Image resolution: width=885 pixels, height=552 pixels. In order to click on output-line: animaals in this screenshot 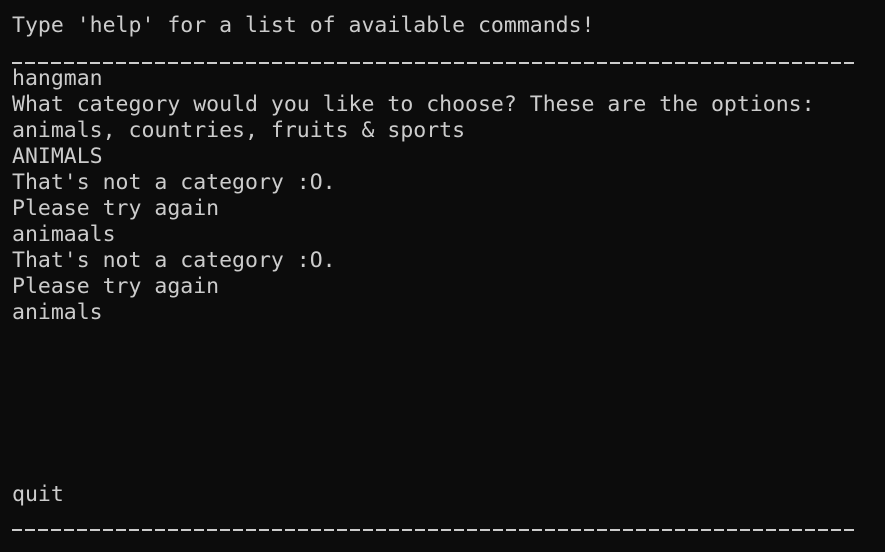, I will do `click(64, 234)`.